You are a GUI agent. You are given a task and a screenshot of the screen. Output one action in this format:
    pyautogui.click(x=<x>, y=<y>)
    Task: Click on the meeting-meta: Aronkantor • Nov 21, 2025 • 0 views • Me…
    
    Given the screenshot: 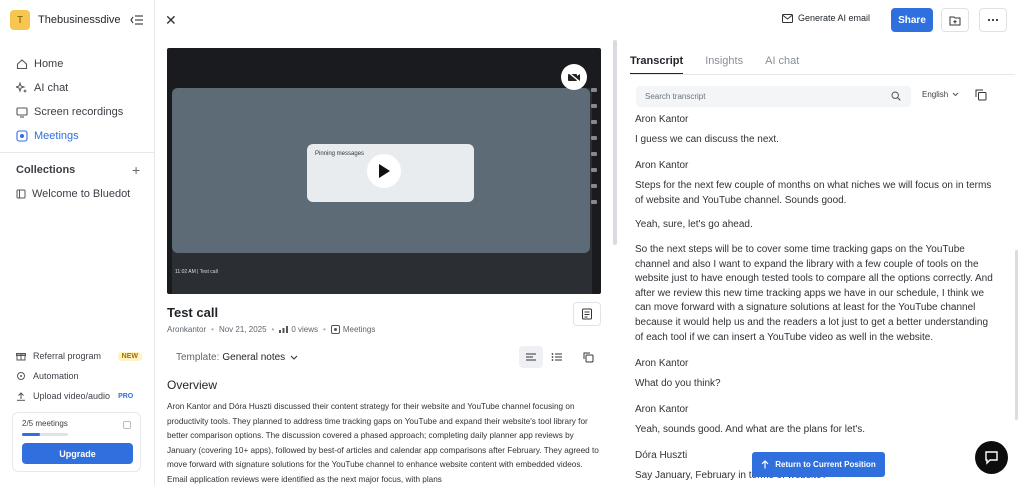 What is the action you would take?
    pyautogui.click(x=271, y=329)
    